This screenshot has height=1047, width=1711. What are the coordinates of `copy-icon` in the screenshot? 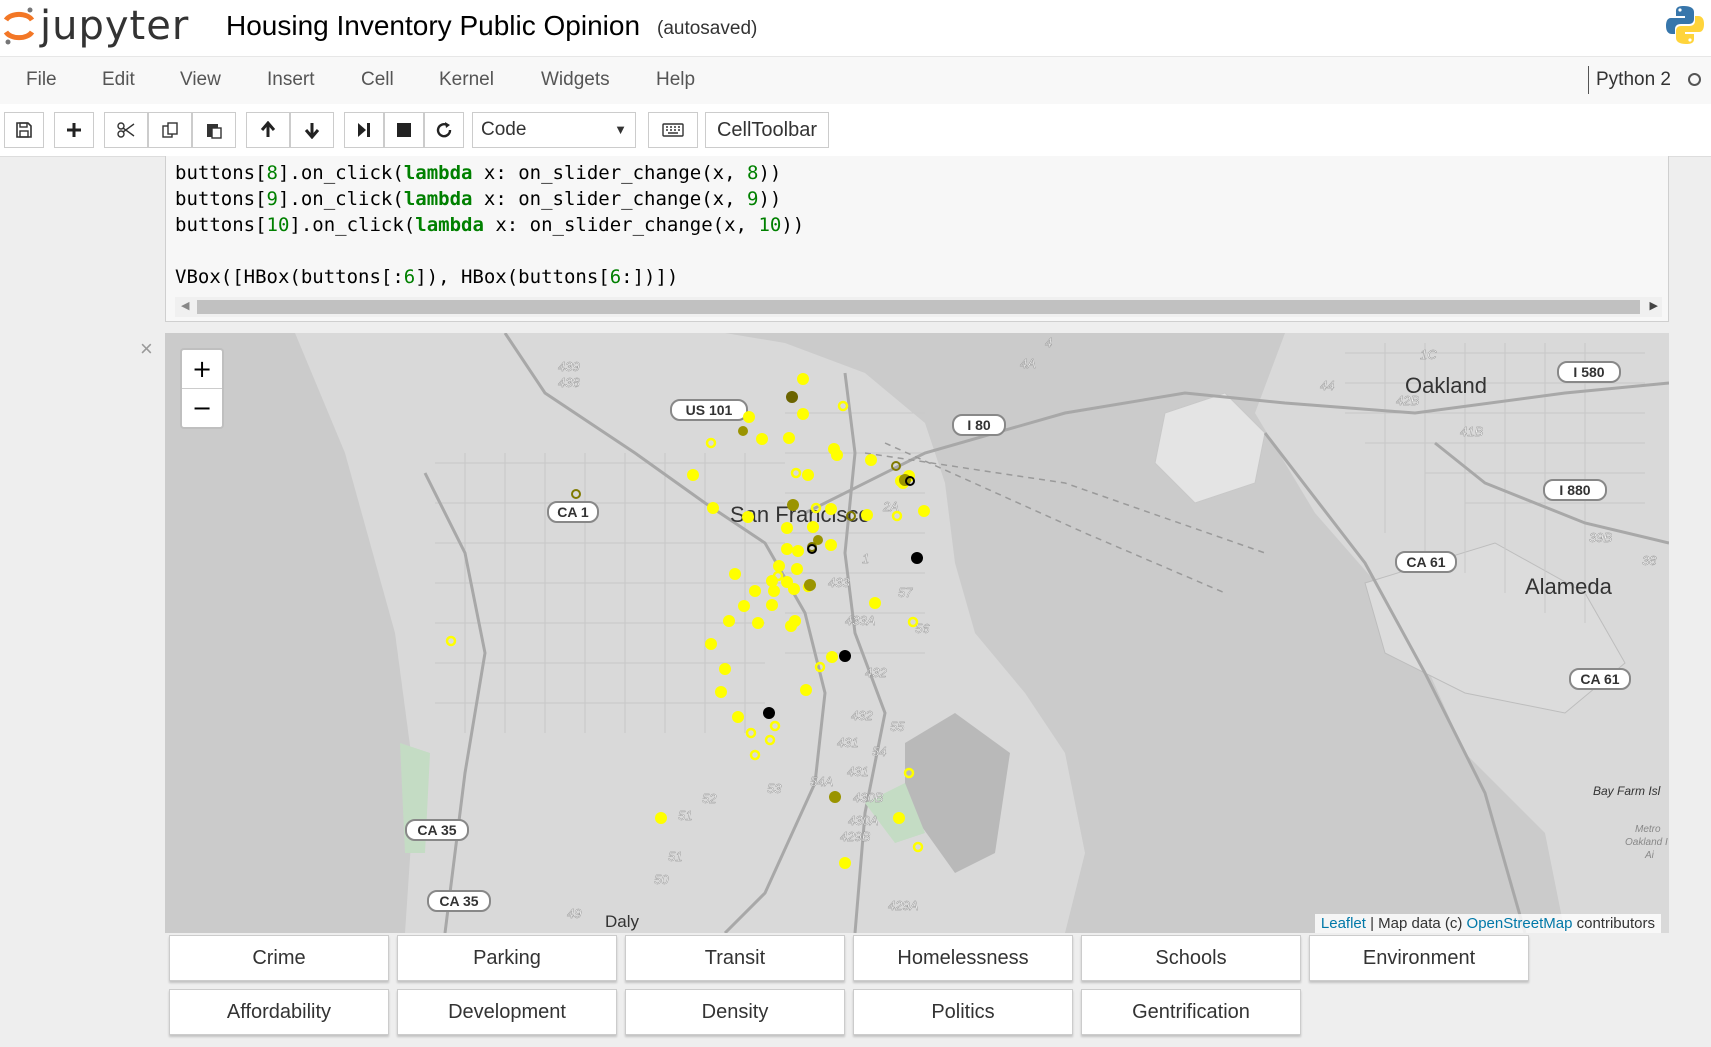 It's located at (170, 130).